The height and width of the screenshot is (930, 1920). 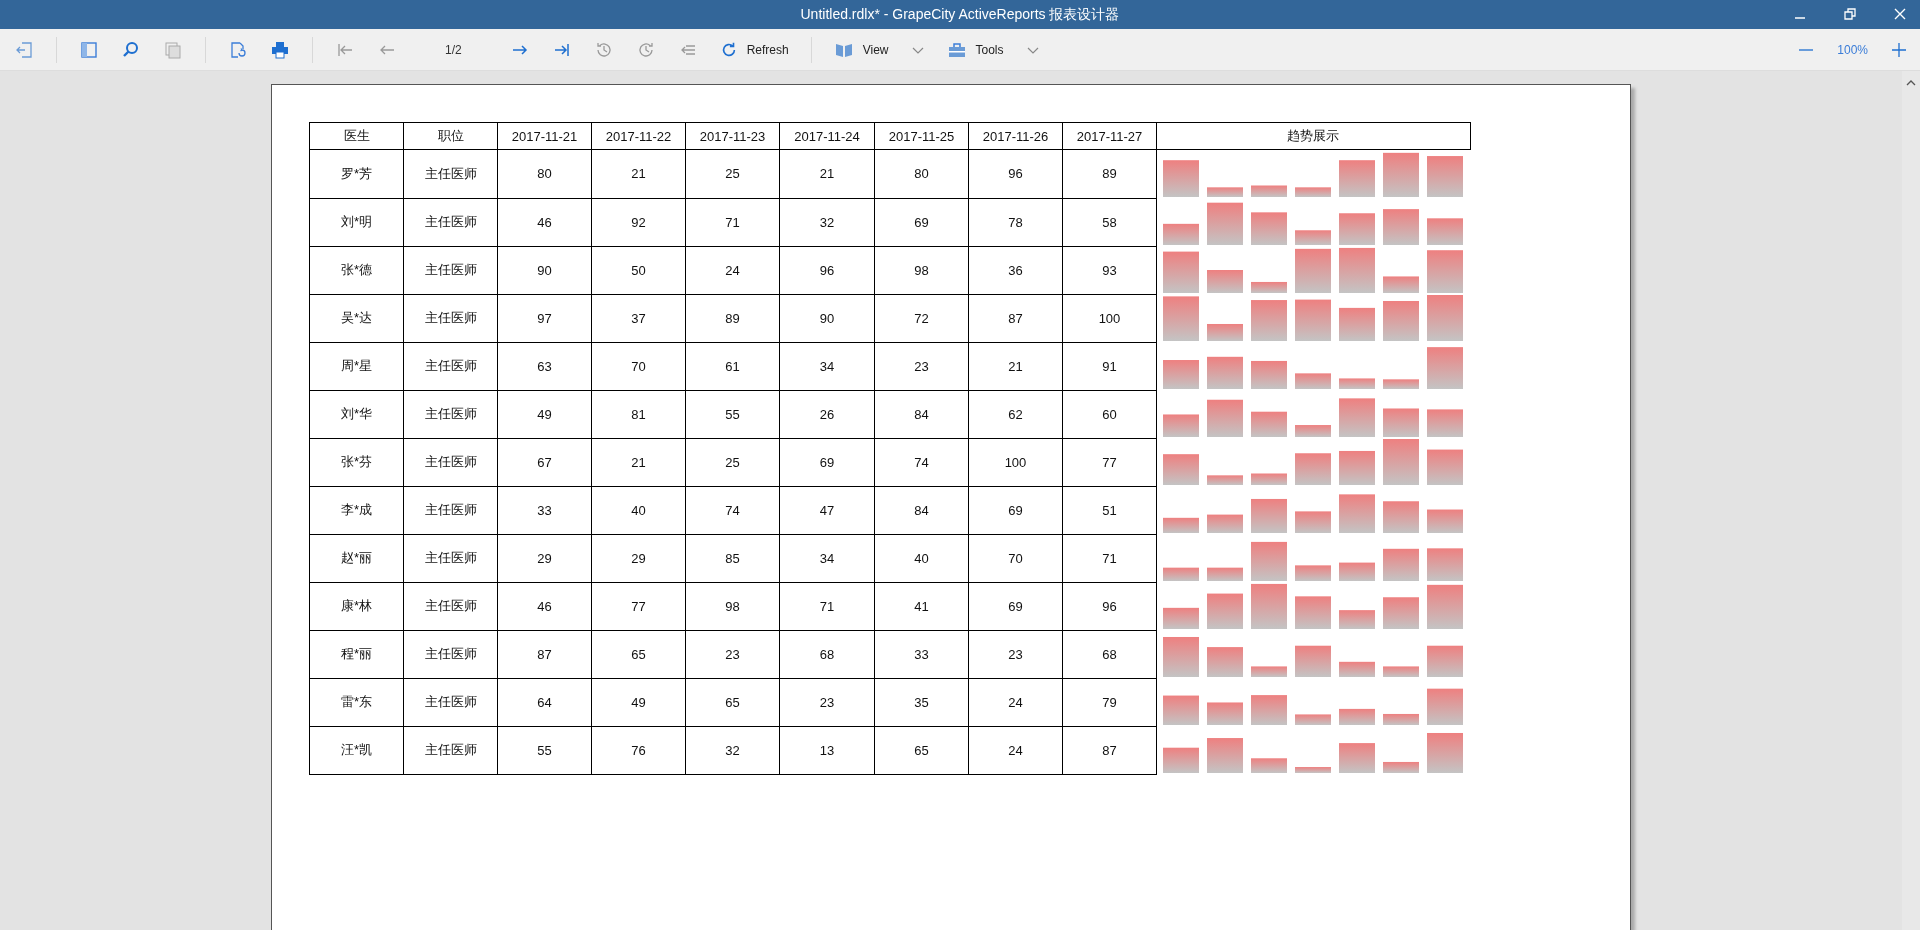 What do you see at coordinates (638, 702) in the screenshot?
I see `table-cell: 49` at bounding box center [638, 702].